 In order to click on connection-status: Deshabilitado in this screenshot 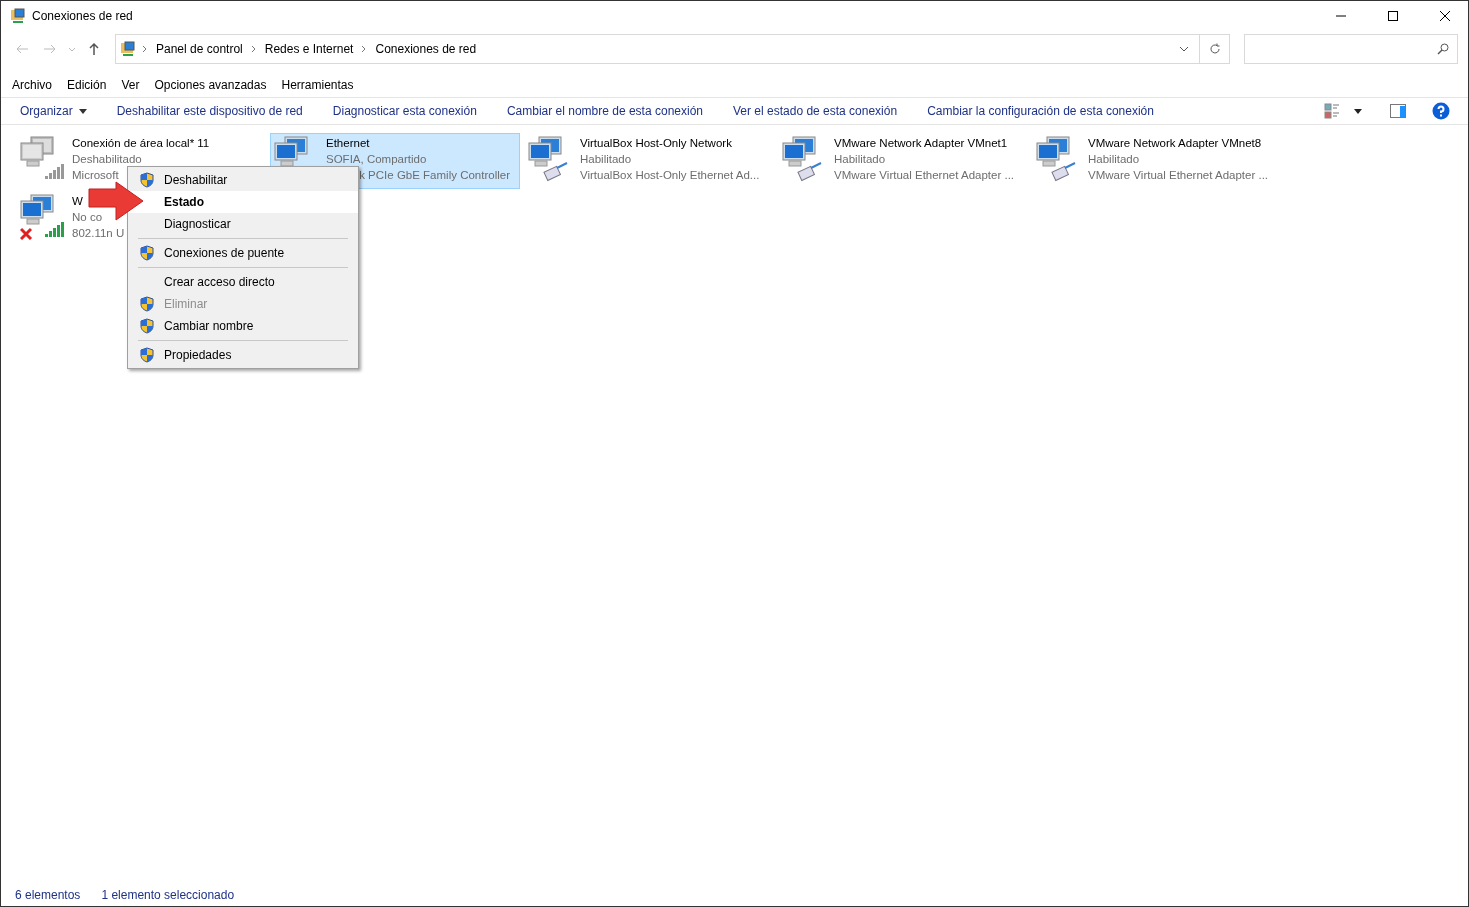, I will do `click(107, 159)`.